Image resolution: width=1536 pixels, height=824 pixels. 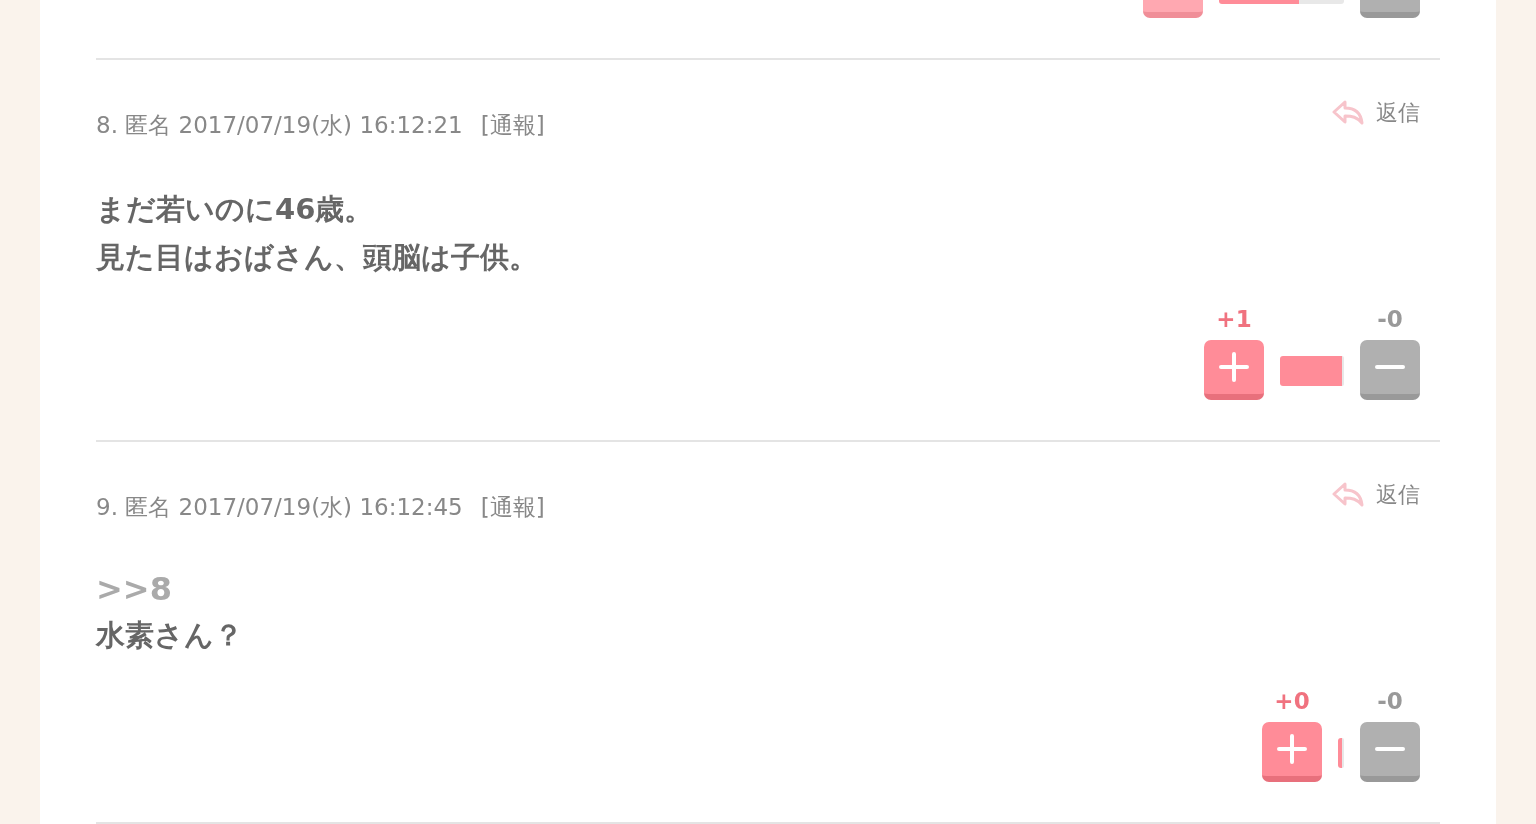 I want to click on reply-anchor-link: >>8, so click(x=134, y=589).